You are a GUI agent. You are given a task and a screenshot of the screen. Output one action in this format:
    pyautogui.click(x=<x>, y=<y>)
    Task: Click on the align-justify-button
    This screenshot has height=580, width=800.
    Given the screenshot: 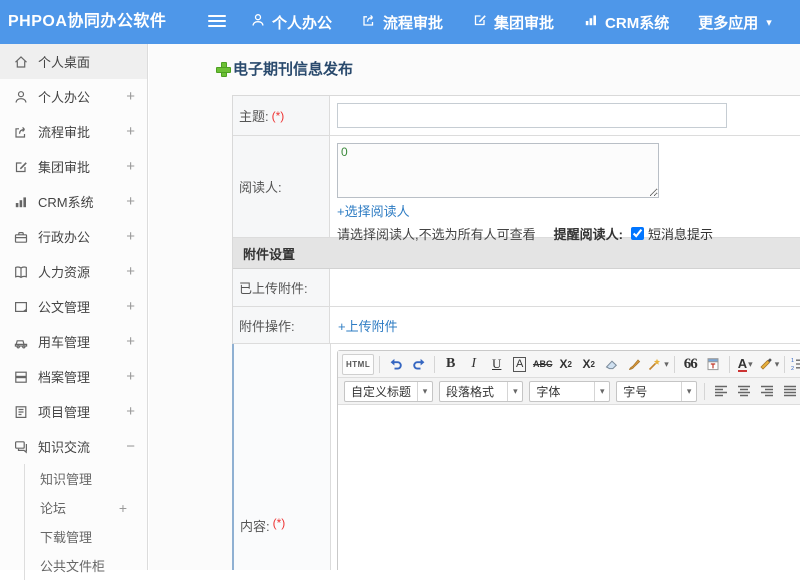 What is the action you would take?
    pyautogui.click(x=789, y=391)
    